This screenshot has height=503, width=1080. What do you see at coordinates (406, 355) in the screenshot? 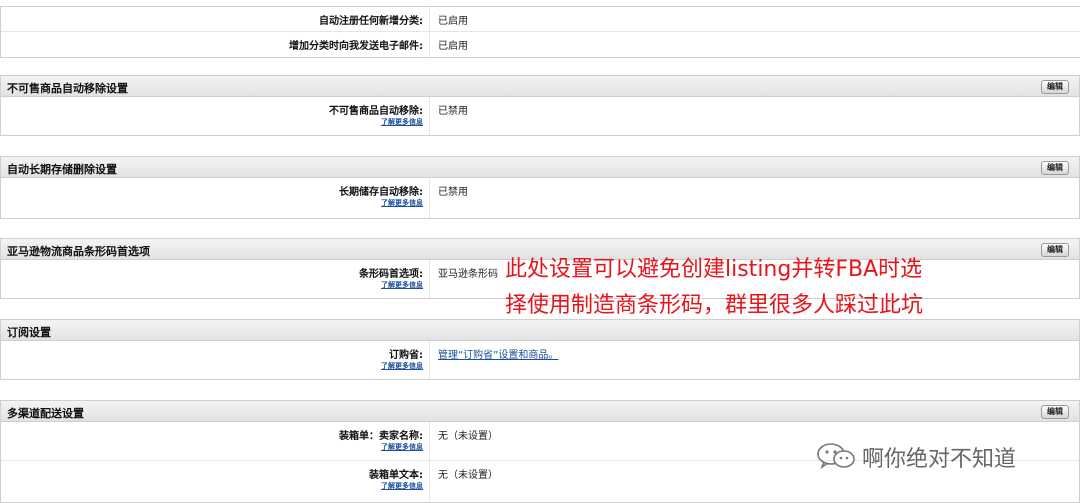
I see `row-label: 订购省:` at bounding box center [406, 355].